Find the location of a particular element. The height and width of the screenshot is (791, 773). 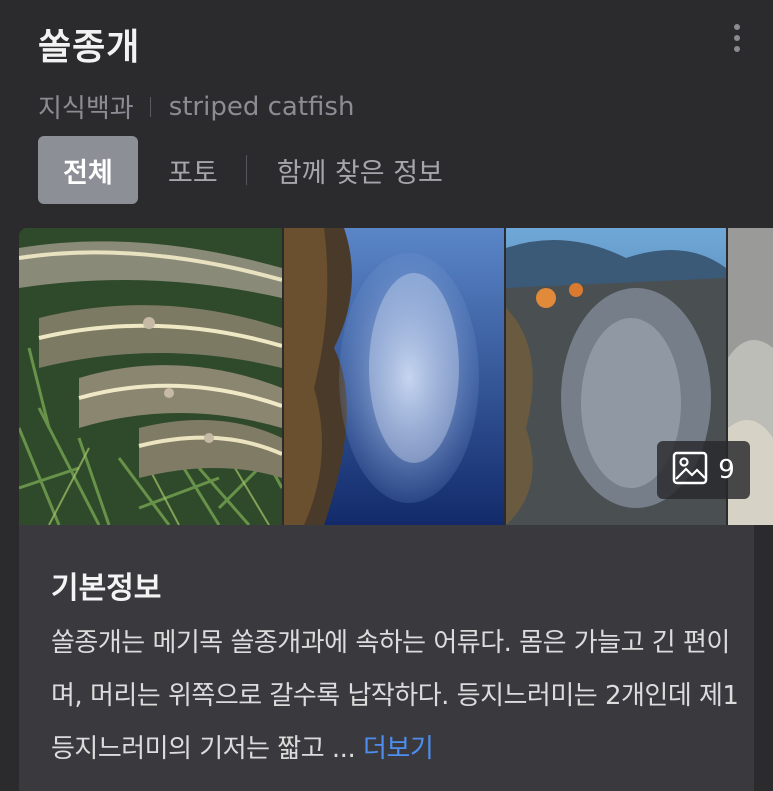

english-name: striped catfish is located at coordinates (261, 106).